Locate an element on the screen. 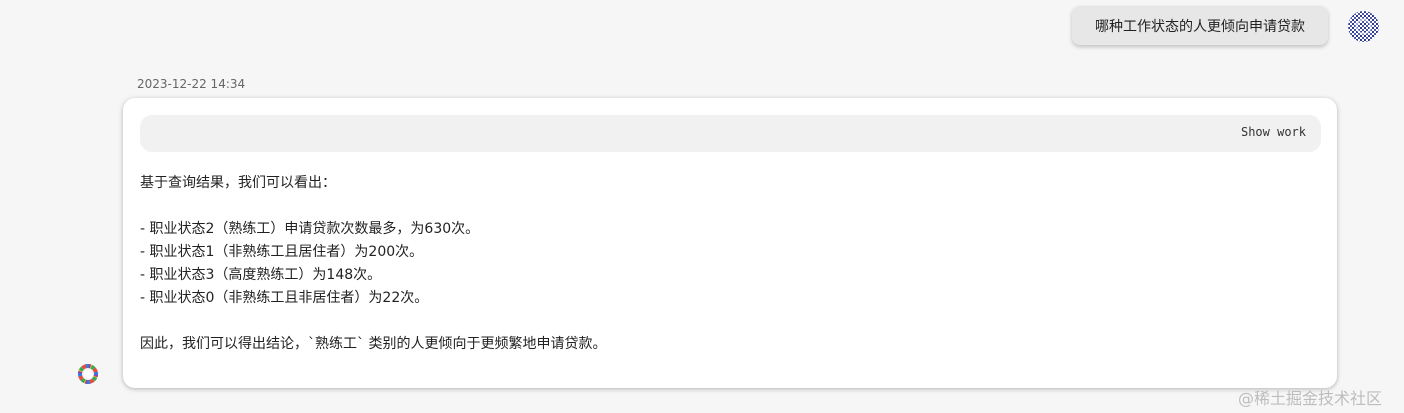  show-work-bar: Show work is located at coordinates (730, 133).